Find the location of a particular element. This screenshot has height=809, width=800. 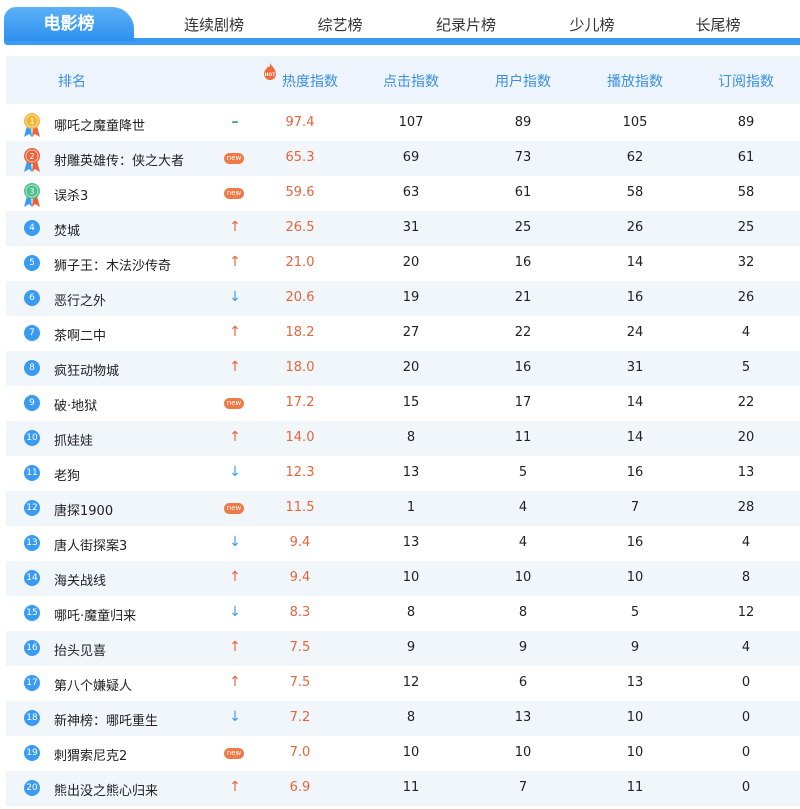

movie-title-link: 哪吒·魔童归来 is located at coordinates (95, 614).